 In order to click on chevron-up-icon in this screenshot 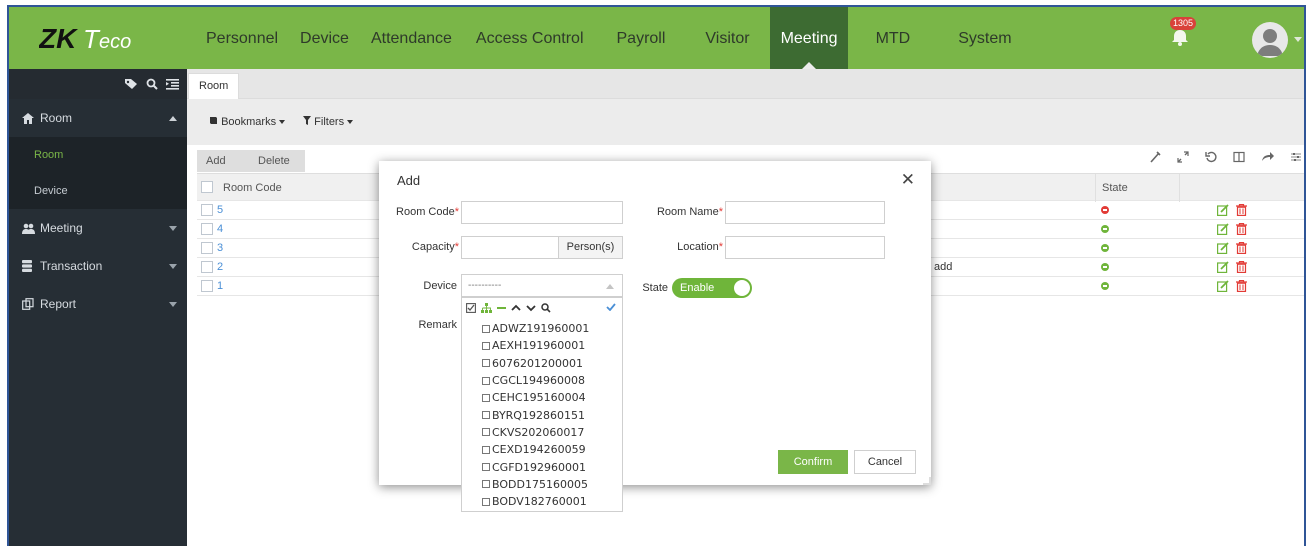, I will do `click(516, 308)`.